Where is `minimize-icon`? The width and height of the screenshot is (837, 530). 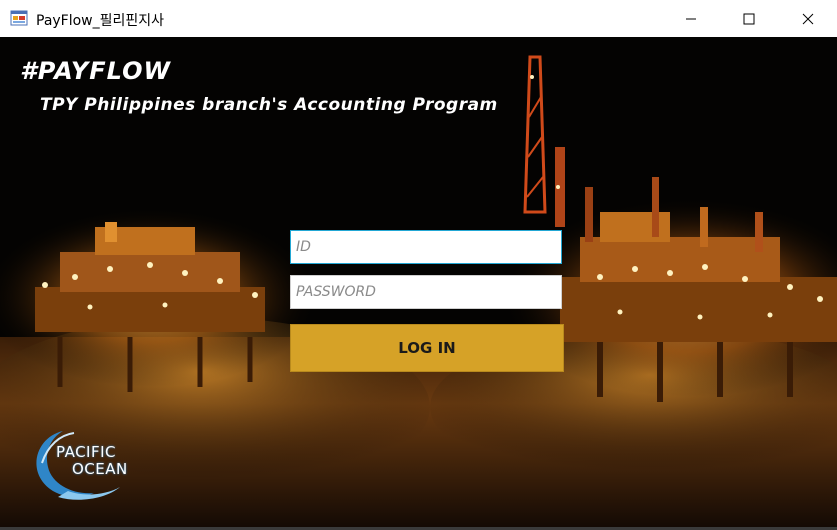
minimize-icon is located at coordinates (691, 18).